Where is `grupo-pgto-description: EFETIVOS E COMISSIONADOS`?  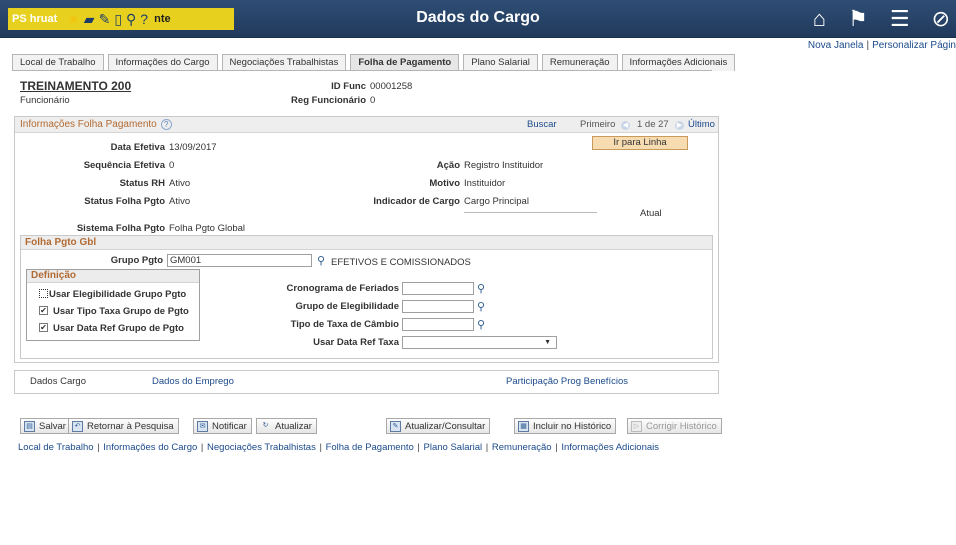
grupo-pgto-description: EFETIVOS E COMISSIONADOS is located at coordinates (401, 262).